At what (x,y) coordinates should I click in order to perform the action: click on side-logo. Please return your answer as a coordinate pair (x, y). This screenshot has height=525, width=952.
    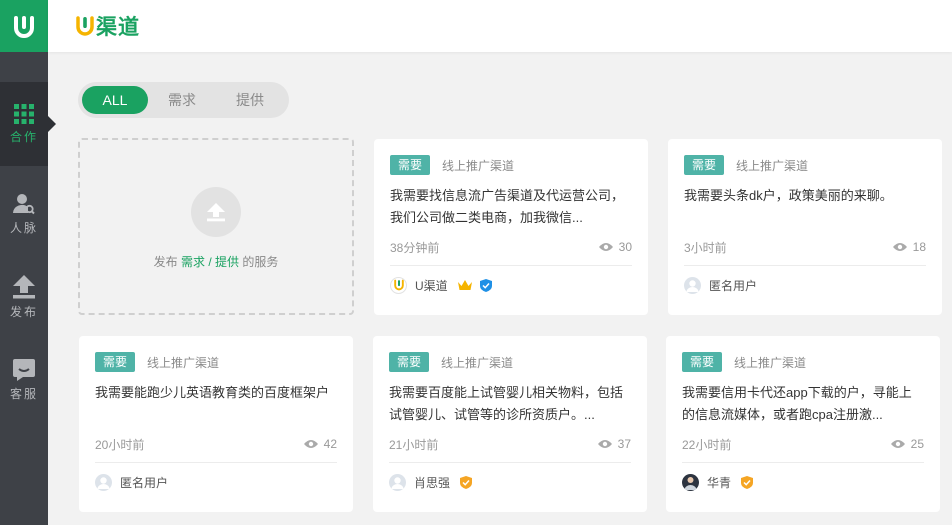
    Looking at the image, I should click on (24, 26).